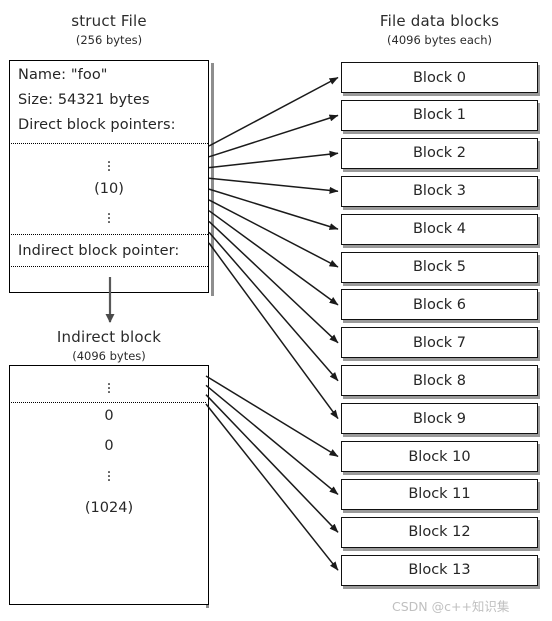 Image resolution: width=552 pixels, height=621 pixels. I want to click on indirect-block-box, so click(109, 485).